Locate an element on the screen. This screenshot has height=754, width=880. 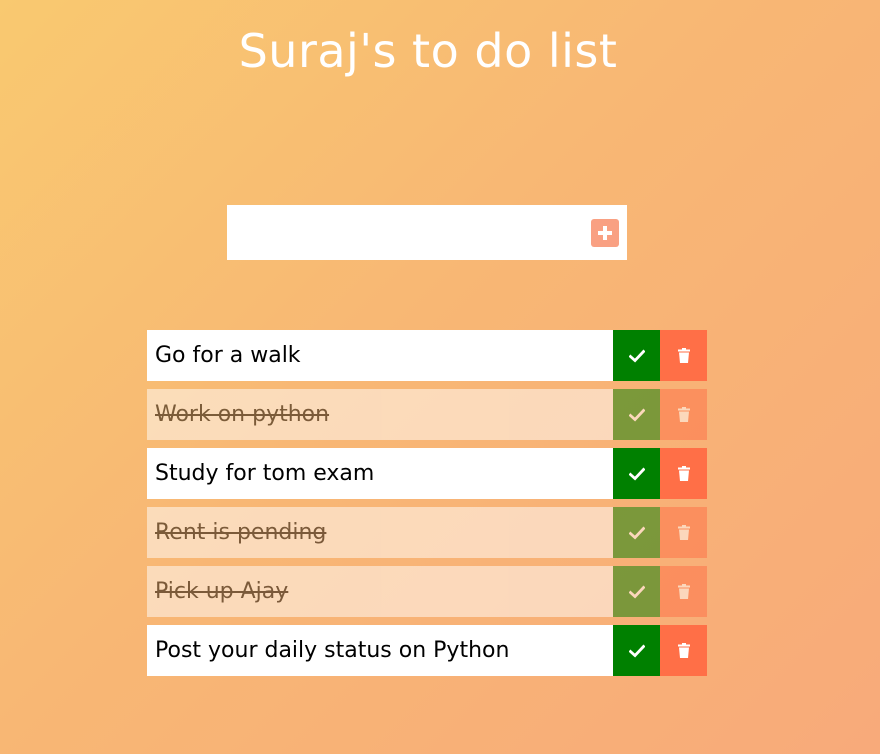
todo-text: Study for tom exam is located at coordinates (265, 473).